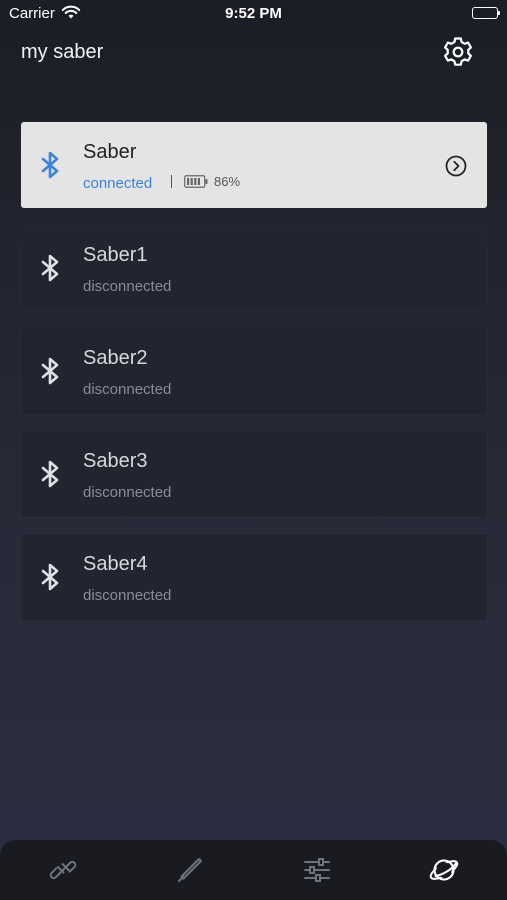 Image resolution: width=507 pixels, height=900 pixels. I want to click on tab-bar, so click(253, 870).